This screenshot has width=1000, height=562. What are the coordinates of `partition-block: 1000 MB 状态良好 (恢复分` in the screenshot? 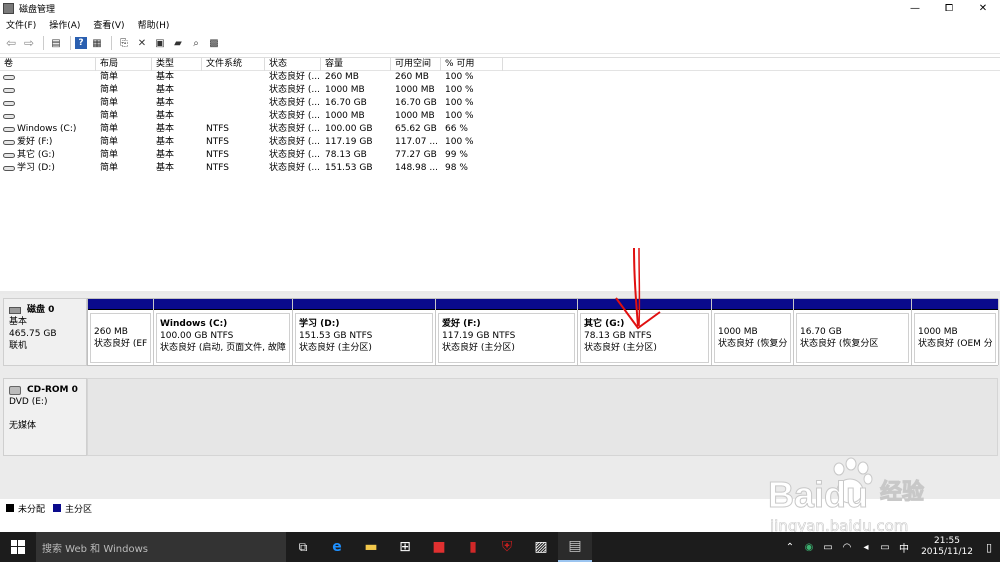 It's located at (753, 332).